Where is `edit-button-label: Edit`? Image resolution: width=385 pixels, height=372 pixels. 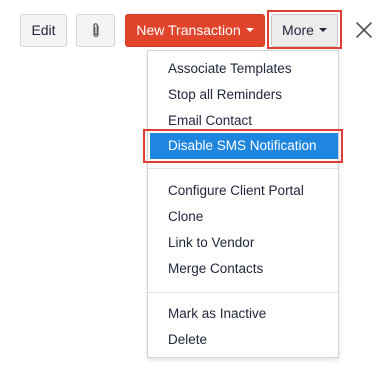 edit-button-label: Edit is located at coordinates (43, 30).